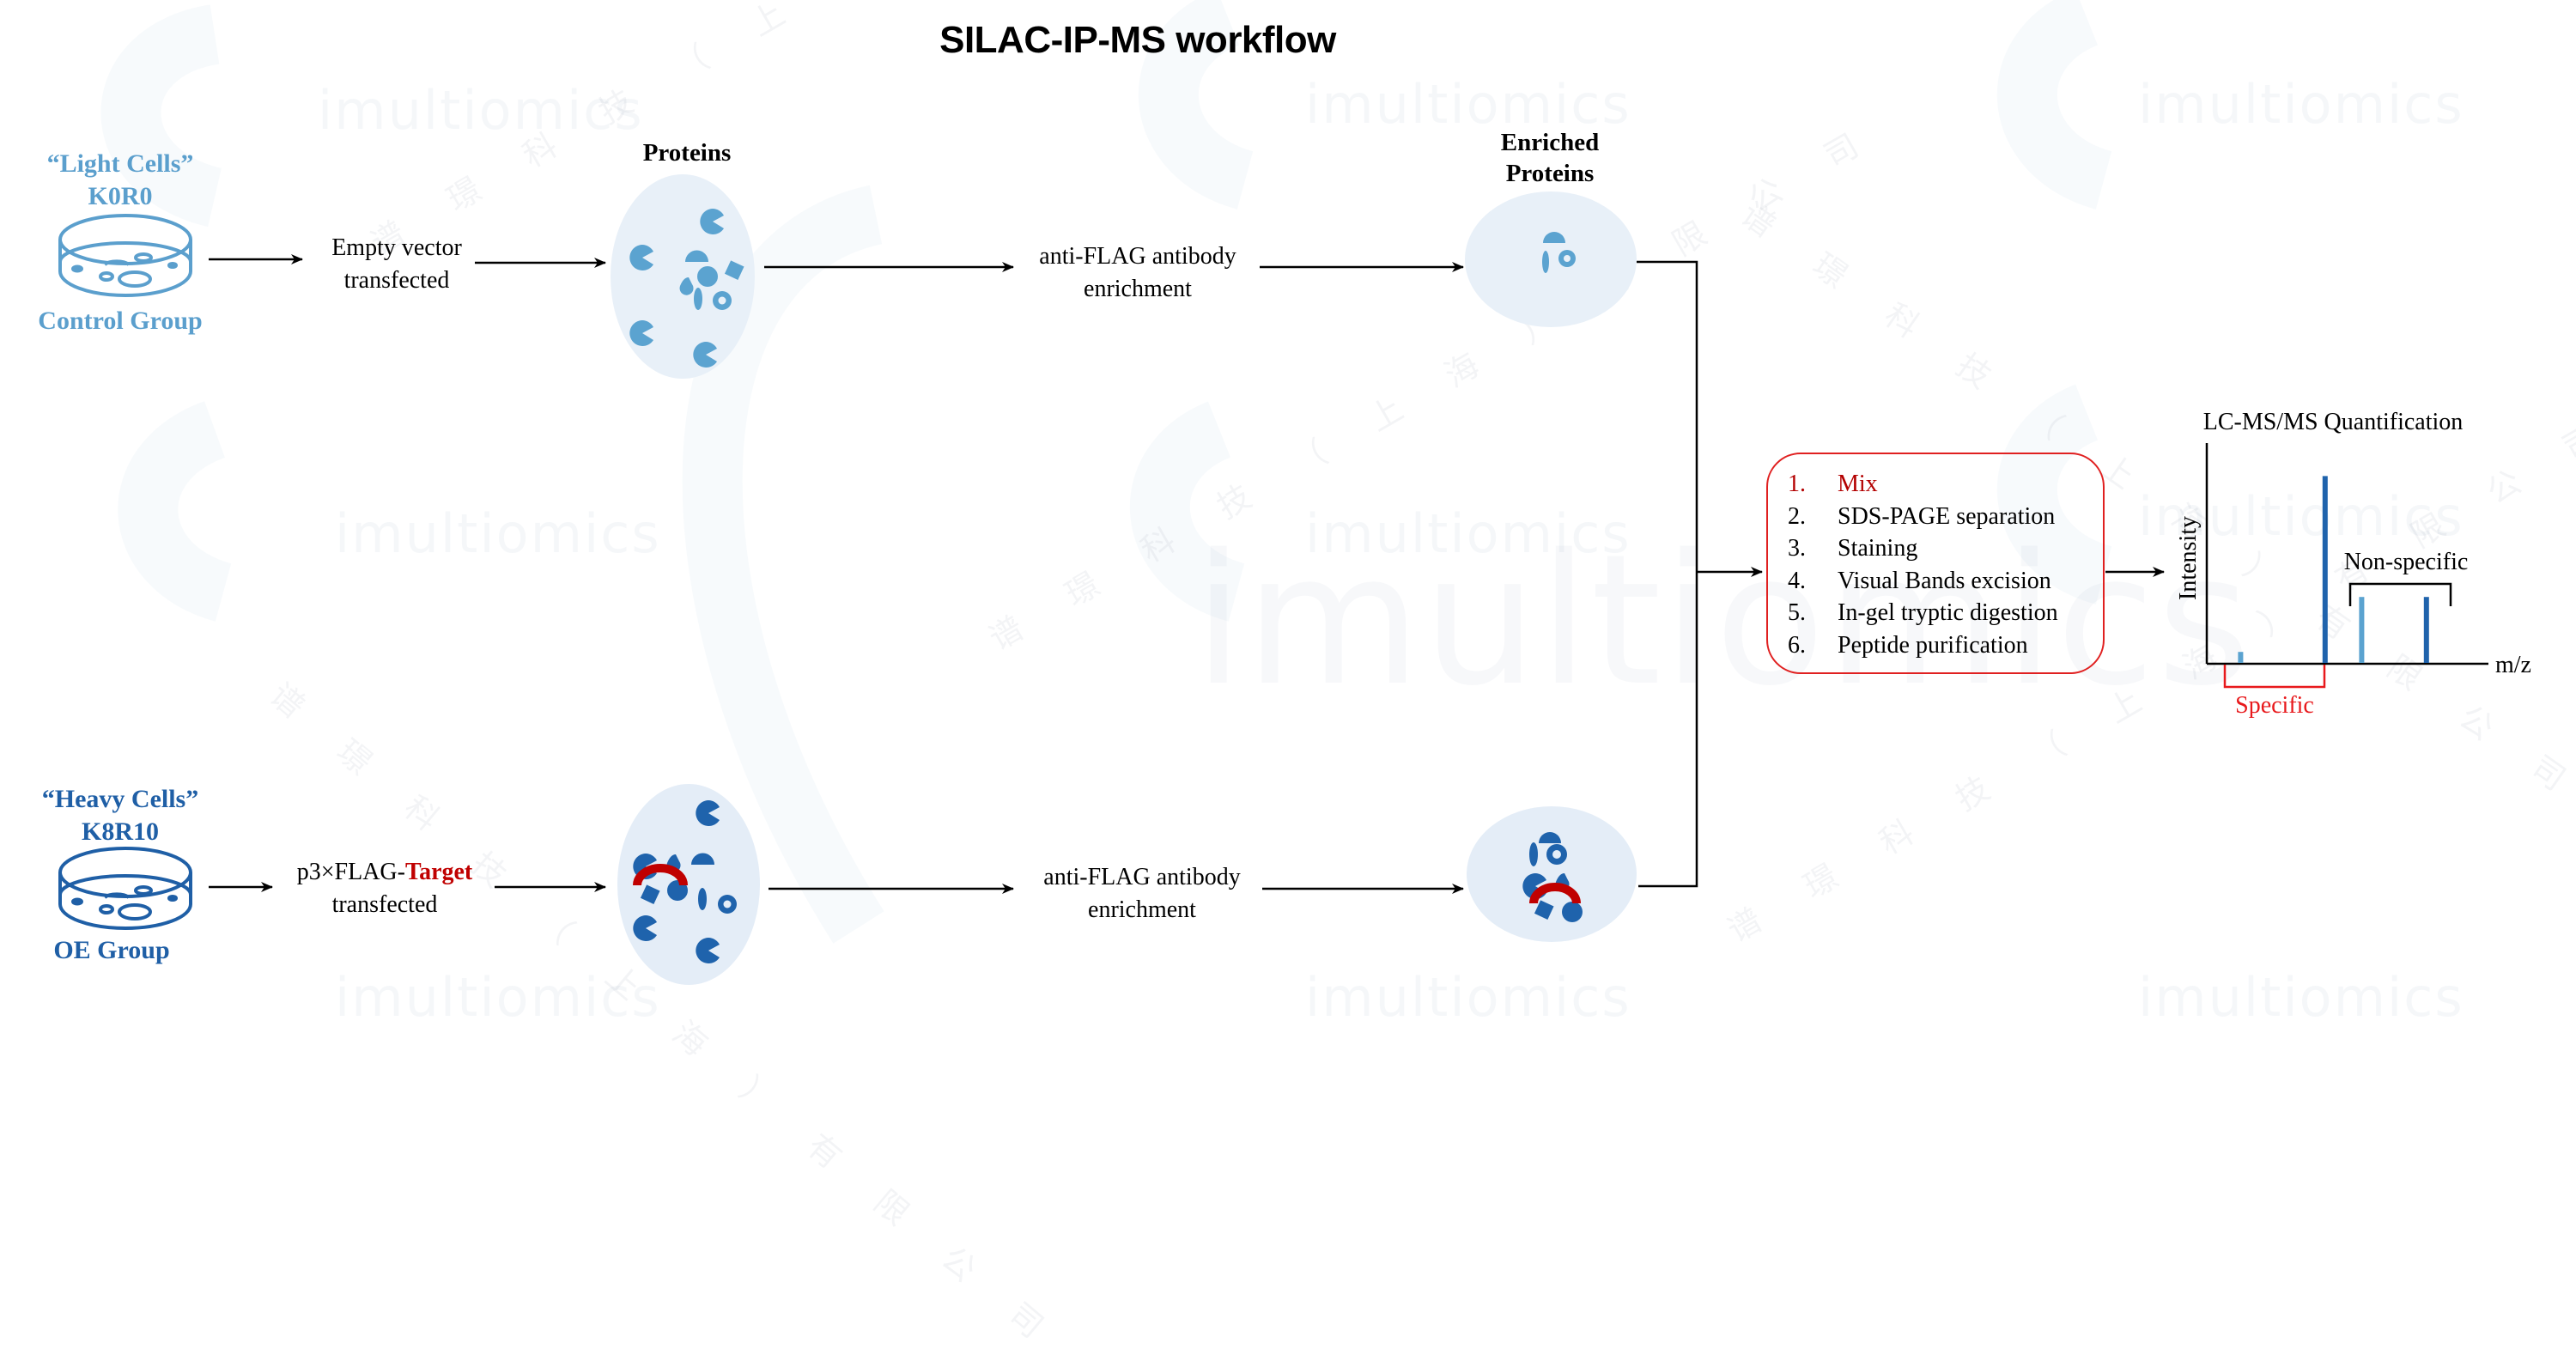 This screenshot has height=1361, width=2576. I want to click on heavy-cells-code: K8R10, so click(121, 831).